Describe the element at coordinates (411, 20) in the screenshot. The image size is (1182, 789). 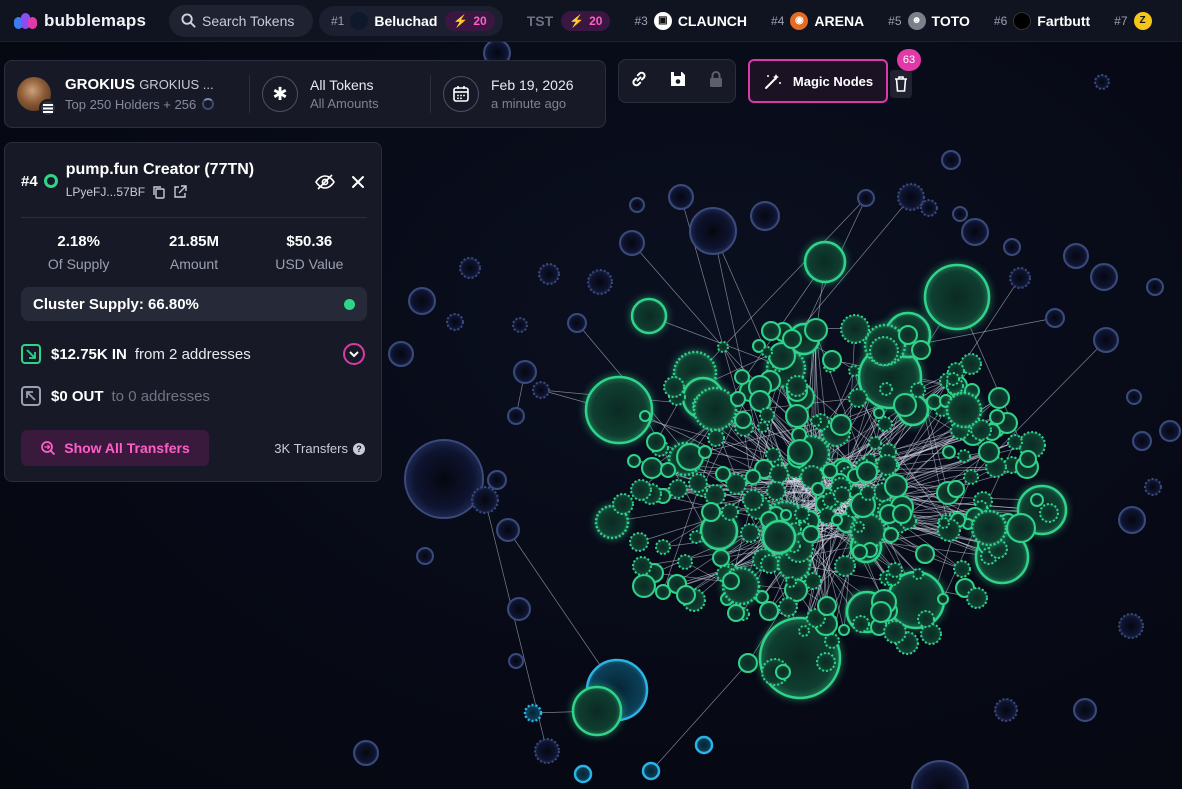
I see `ticker-item-1: #1 Beluchad ⚡ 20` at that location.